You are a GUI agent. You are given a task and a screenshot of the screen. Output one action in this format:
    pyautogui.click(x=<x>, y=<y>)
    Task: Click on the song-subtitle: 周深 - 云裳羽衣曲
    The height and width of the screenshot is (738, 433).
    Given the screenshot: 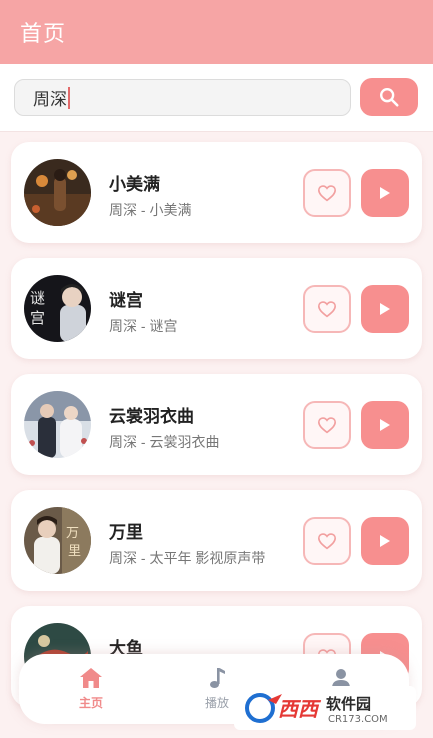 What is the action you would take?
    pyautogui.click(x=164, y=442)
    